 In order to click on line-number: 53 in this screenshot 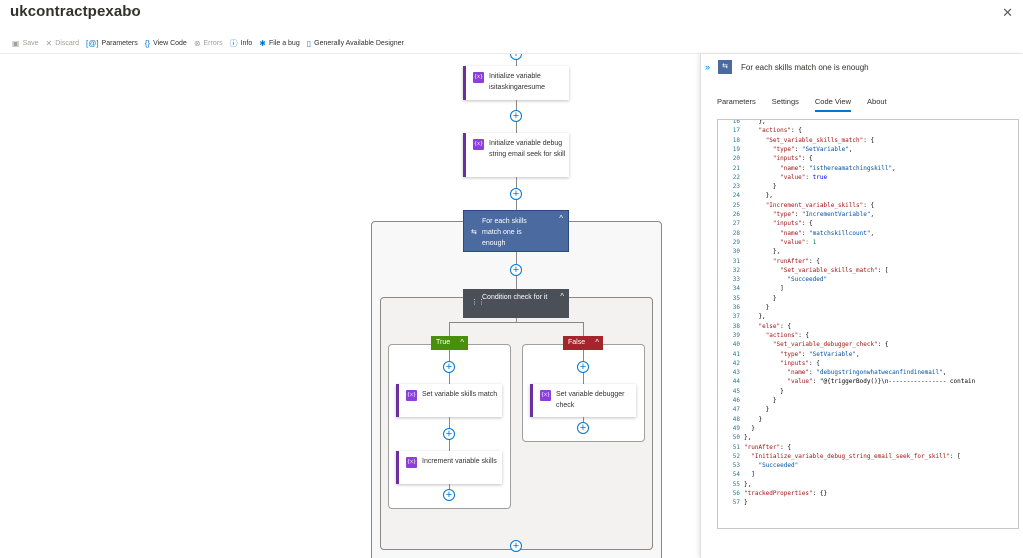, I will do `click(736, 466)`.